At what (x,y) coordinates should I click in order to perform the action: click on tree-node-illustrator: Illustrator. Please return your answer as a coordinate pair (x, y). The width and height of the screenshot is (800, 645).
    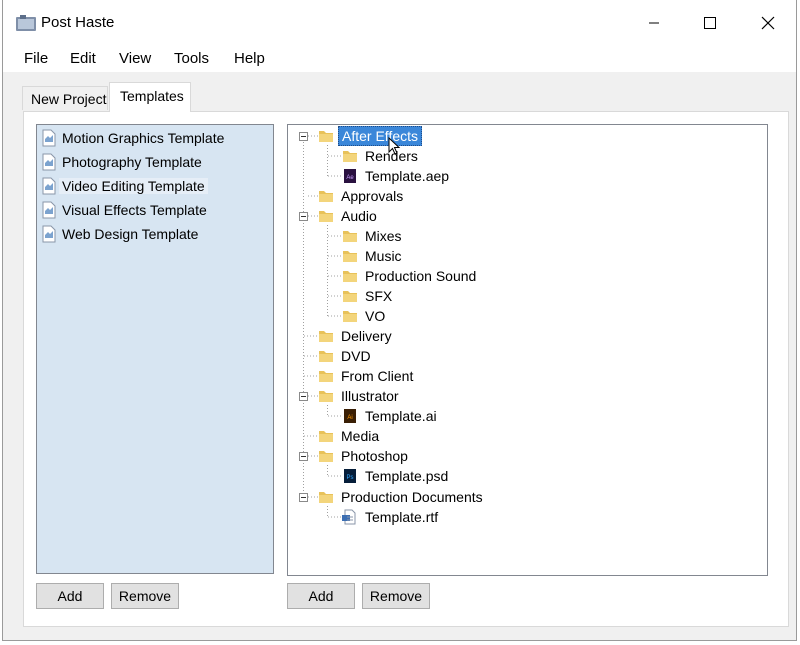
    Looking at the image, I should click on (360, 396).